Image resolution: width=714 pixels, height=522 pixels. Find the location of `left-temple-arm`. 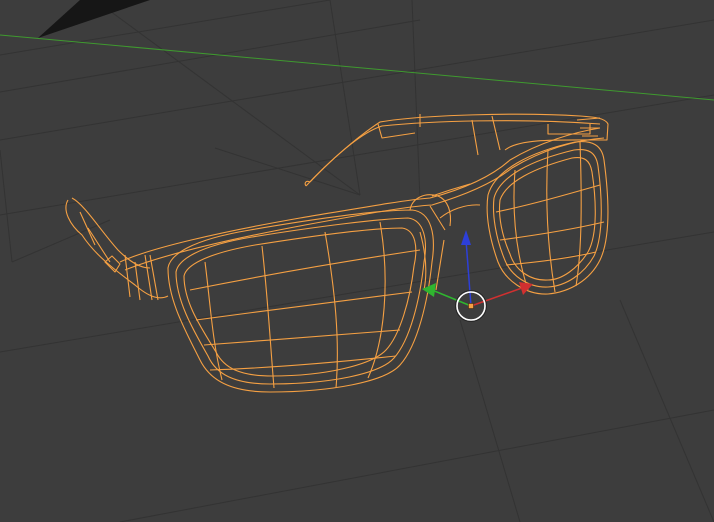

left-temple-arm is located at coordinates (457, 150).